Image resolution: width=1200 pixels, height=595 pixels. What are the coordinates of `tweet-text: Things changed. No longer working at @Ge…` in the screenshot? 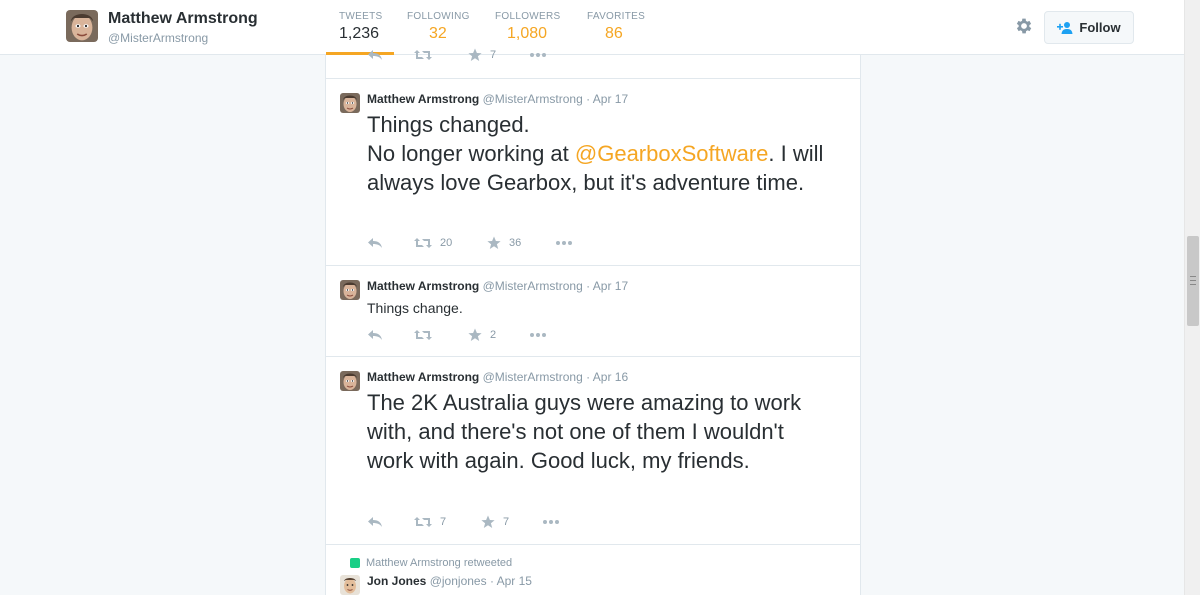 It's located at (607, 153).